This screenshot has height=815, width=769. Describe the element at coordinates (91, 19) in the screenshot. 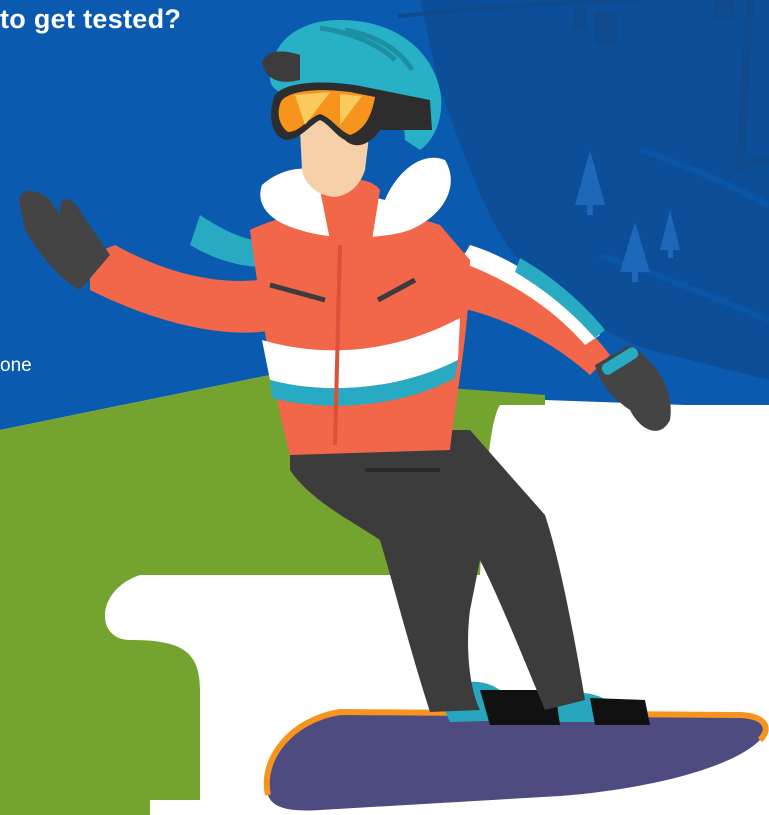

I see `headline: to get tested?` at that location.